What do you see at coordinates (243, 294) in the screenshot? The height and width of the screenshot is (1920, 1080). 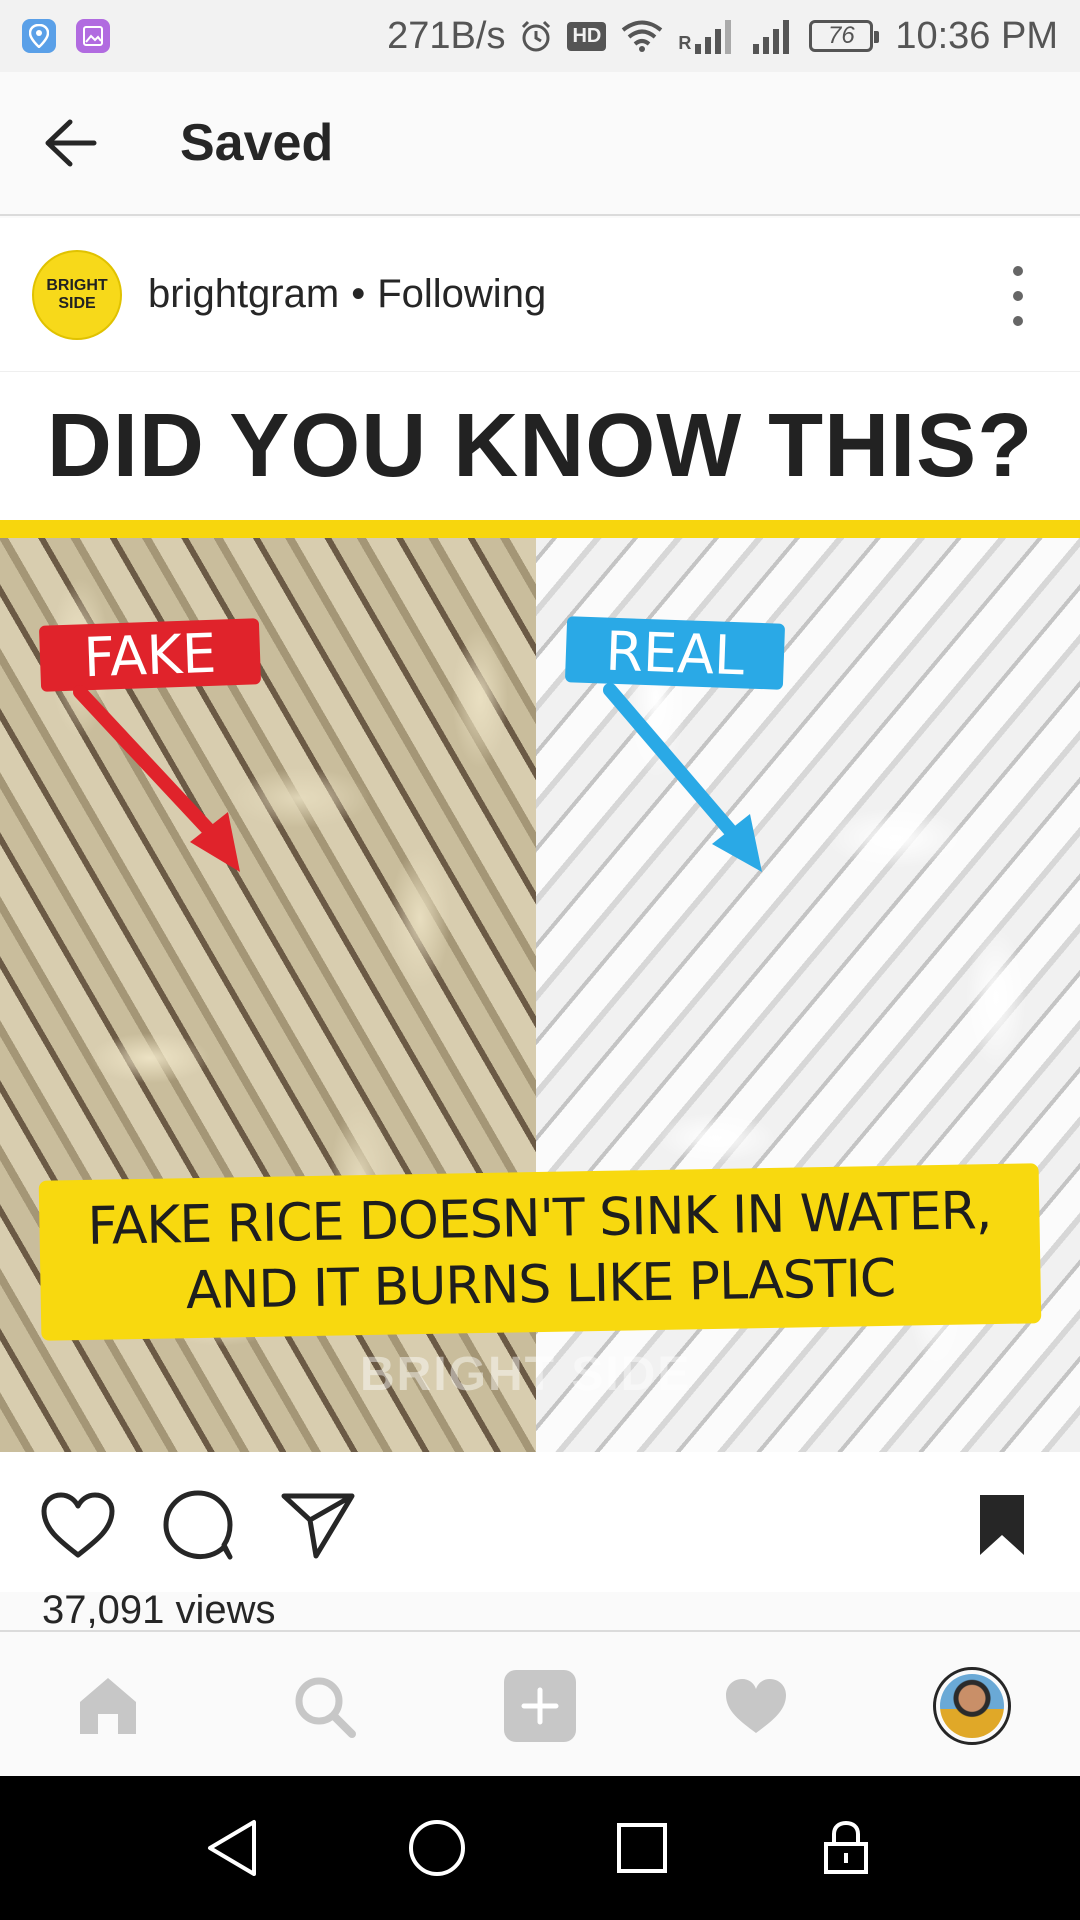 I see `username-link: brightgram` at bounding box center [243, 294].